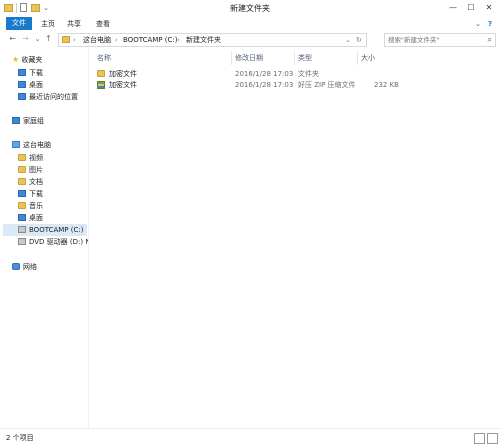 The image size is (500, 447). I want to click on sidebar-favorites: ★ 收藏夹, so click(27, 60).